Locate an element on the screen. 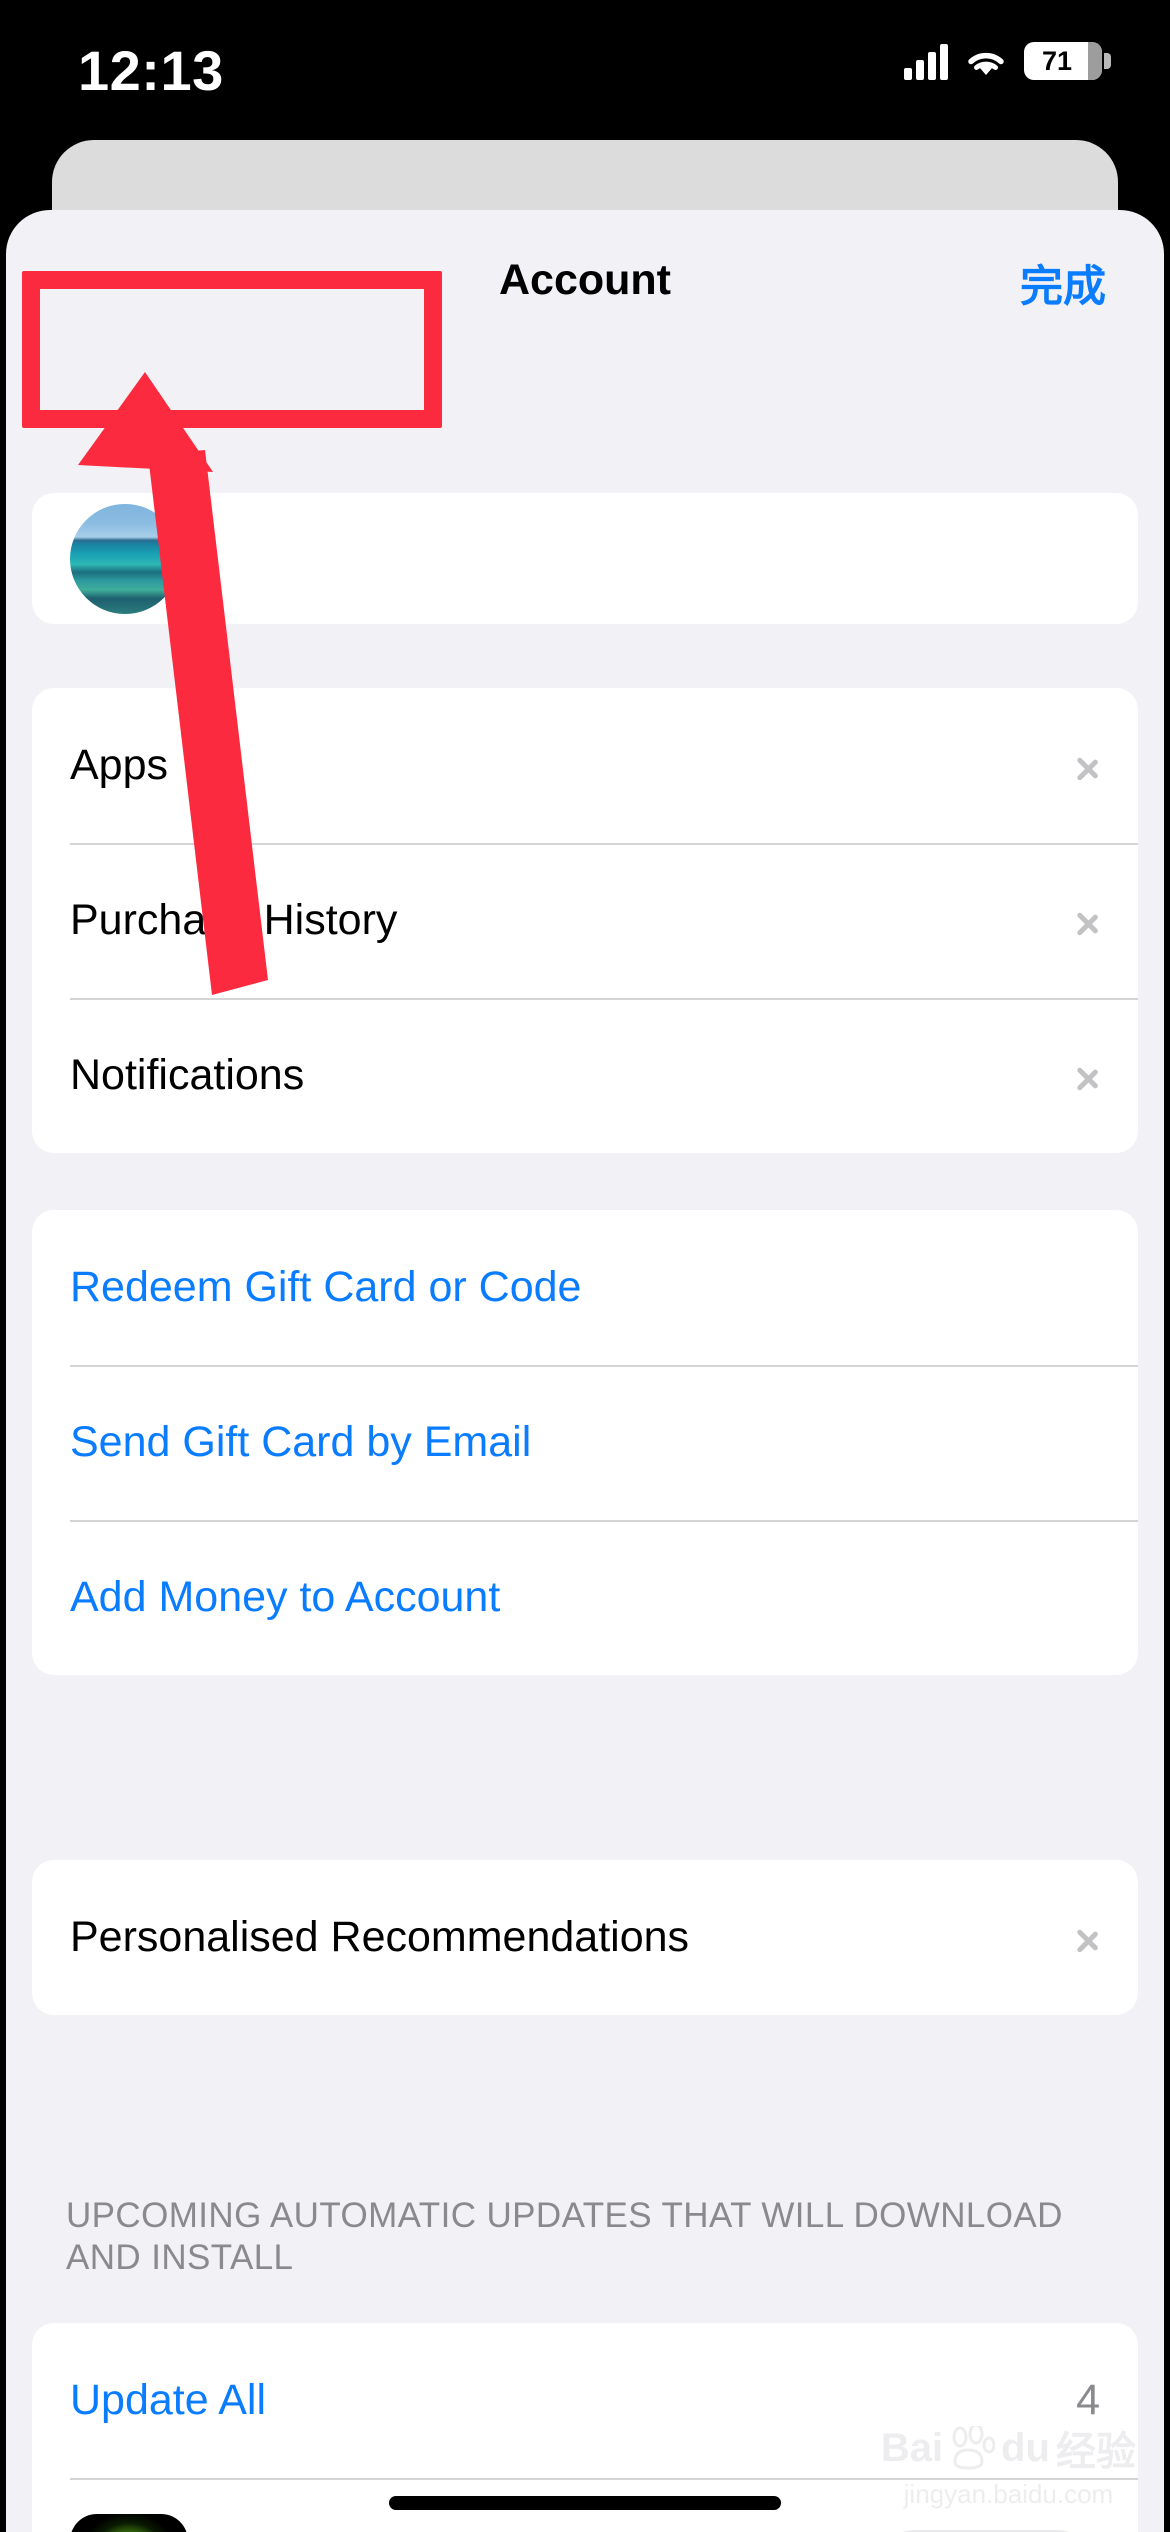  battery-percent-label: 71 is located at coordinates (1057, 60).